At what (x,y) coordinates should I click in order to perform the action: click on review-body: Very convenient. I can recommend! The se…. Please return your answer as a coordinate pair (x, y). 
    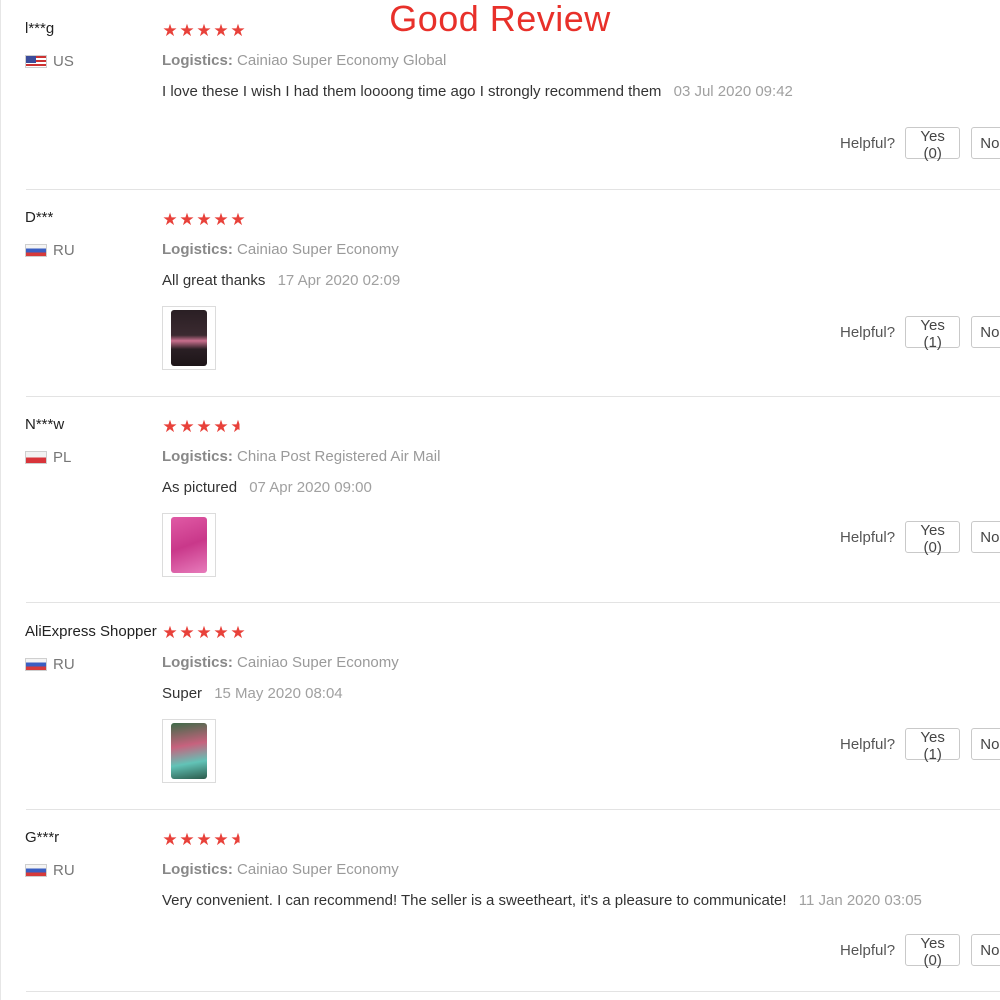
    Looking at the image, I should click on (474, 900).